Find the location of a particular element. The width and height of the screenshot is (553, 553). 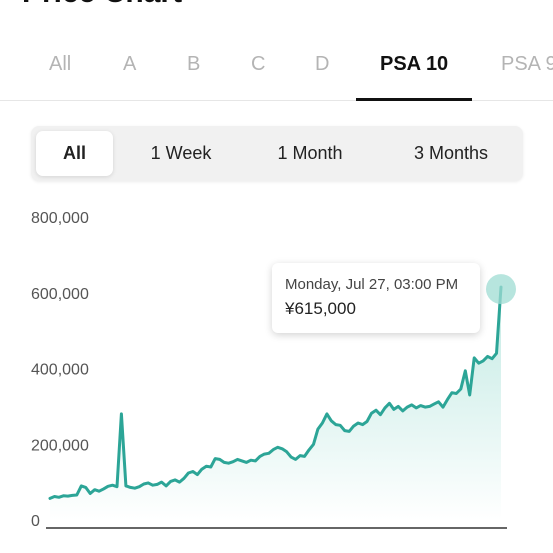

range-1-month-button: 1 Month is located at coordinates (310, 153).